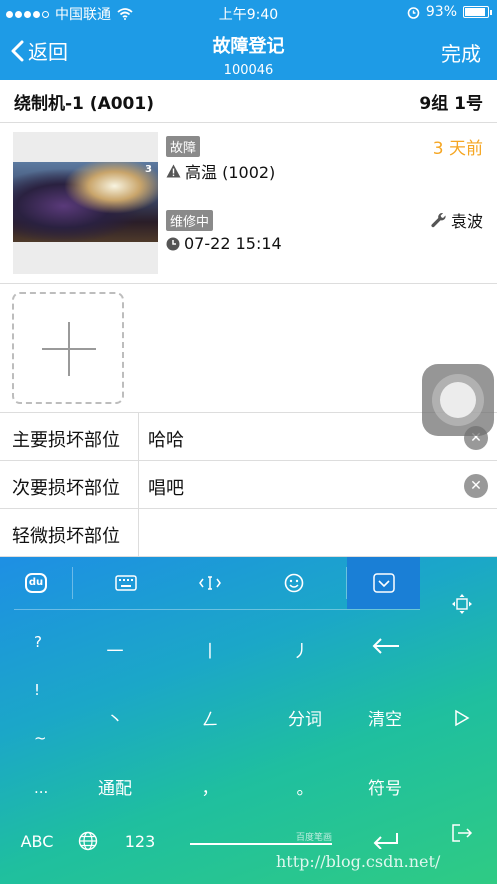 This screenshot has width=497, height=884. Describe the element at coordinates (140, 841) in the screenshot. I see `number-key: 123` at that location.